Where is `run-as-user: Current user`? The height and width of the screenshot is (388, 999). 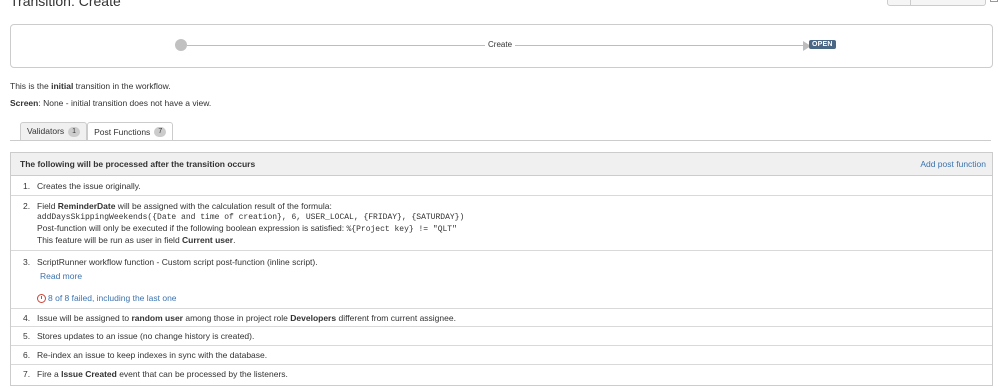
run-as-user: Current user is located at coordinates (208, 240).